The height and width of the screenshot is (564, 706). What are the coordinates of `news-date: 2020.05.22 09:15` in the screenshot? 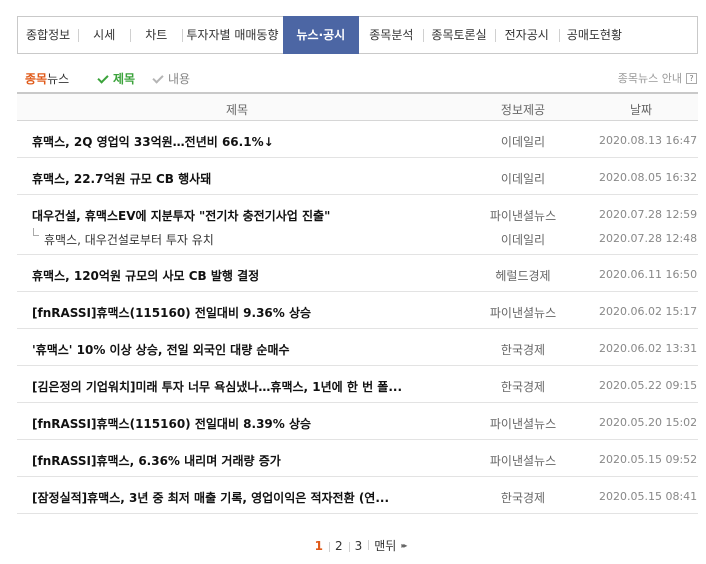 It's located at (648, 385).